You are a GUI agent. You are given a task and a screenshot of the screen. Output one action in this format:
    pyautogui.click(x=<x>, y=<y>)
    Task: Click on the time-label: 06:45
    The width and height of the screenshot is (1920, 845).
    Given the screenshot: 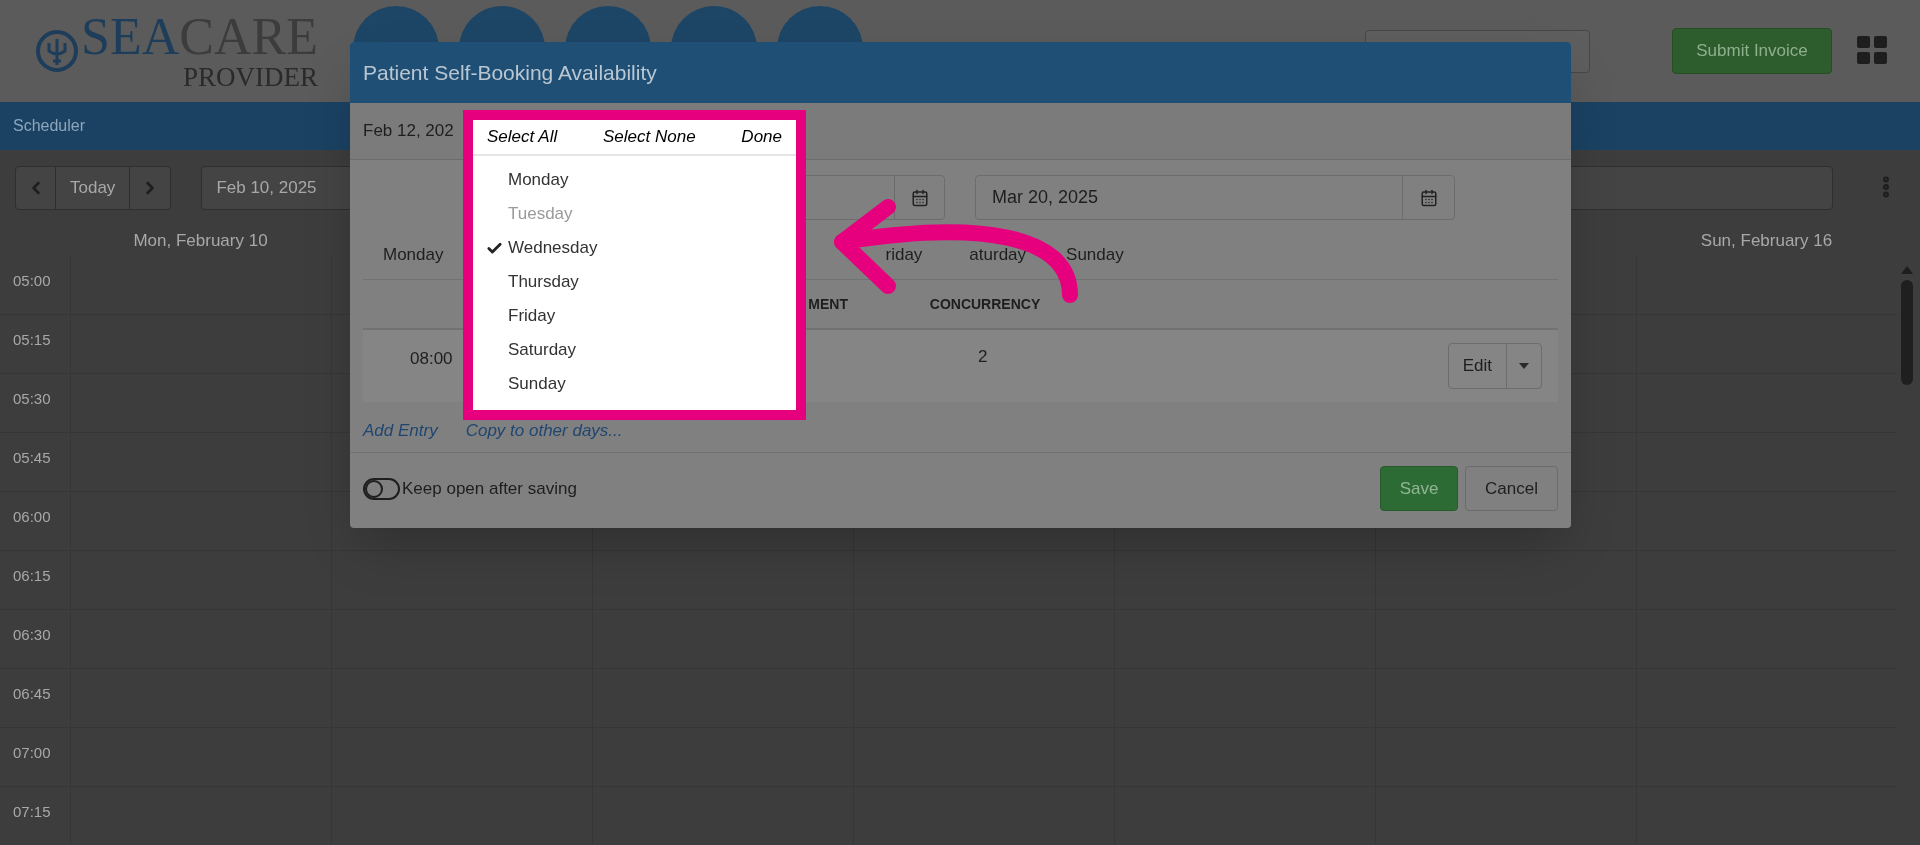 What is the action you would take?
    pyautogui.click(x=32, y=693)
    